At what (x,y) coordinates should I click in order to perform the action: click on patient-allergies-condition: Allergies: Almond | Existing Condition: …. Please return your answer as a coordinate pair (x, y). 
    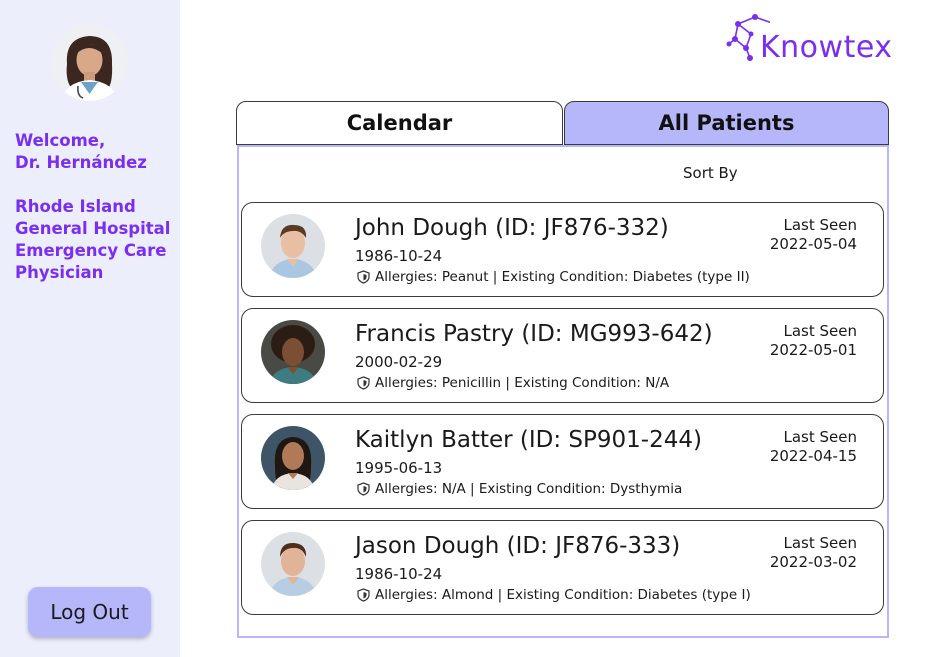
    Looking at the image, I should click on (563, 595).